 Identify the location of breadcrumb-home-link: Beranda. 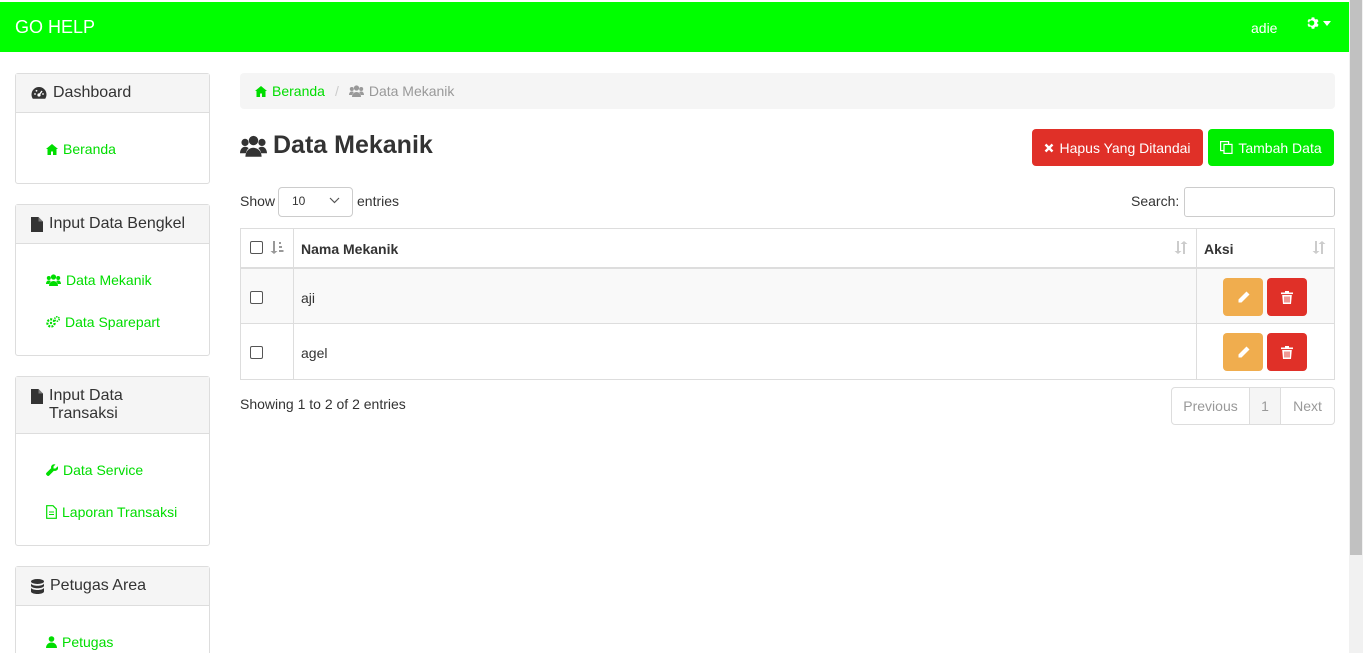
(290, 91).